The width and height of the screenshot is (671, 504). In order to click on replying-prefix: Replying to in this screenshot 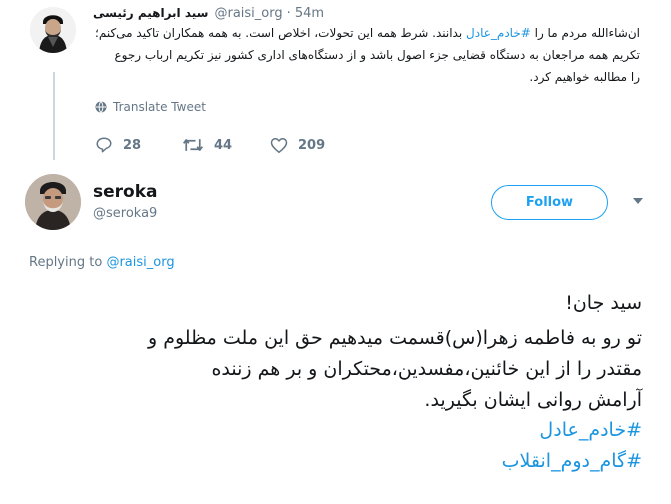, I will do `click(66, 262)`.